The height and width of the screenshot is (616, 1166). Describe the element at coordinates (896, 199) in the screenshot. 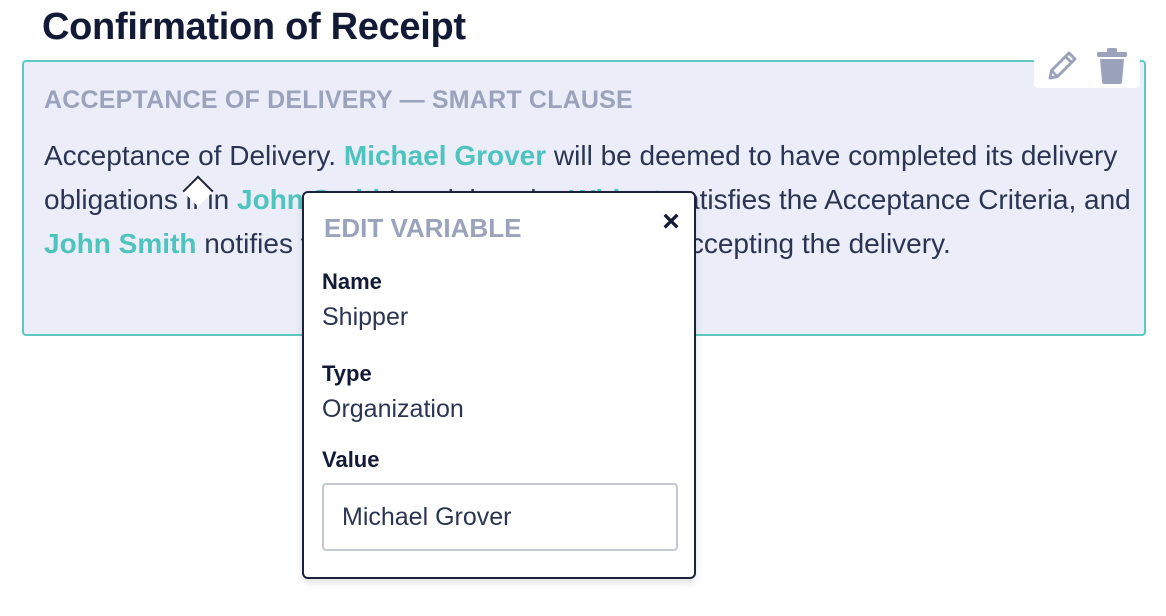

I see `clause-text: satisfies the Acceptance Criteria, and` at that location.